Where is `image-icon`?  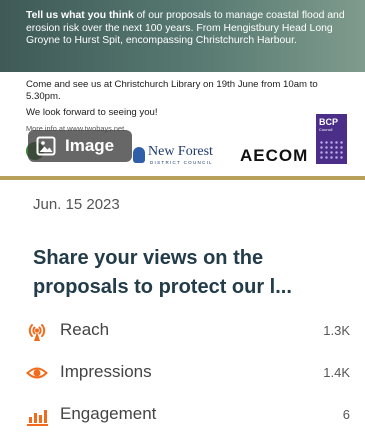
image-icon is located at coordinates (46, 146).